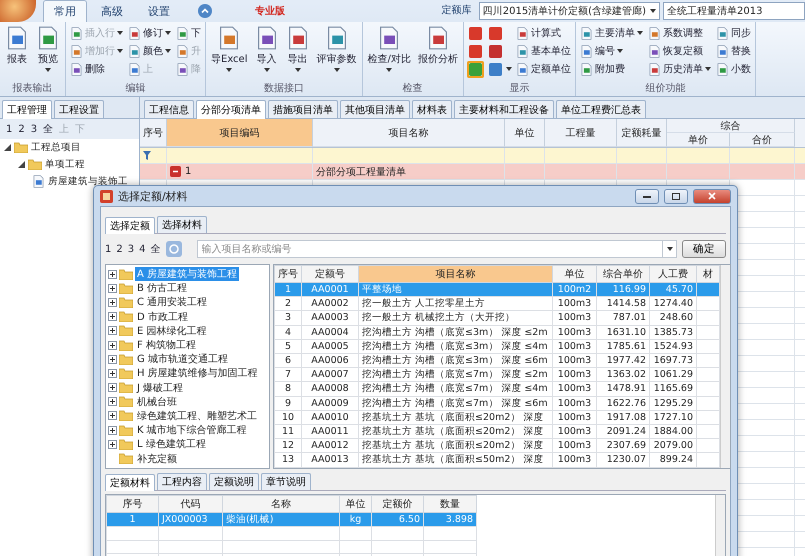  What do you see at coordinates (88, 181) in the screenshot?
I see `tree-item: 房屋建筑与装饰工` at bounding box center [88, 181].